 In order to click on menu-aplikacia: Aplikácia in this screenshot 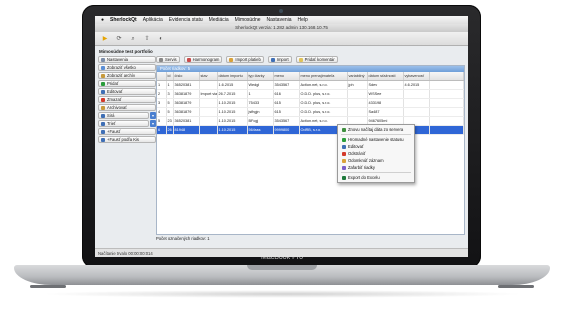, I will do `click(153, 20)`.